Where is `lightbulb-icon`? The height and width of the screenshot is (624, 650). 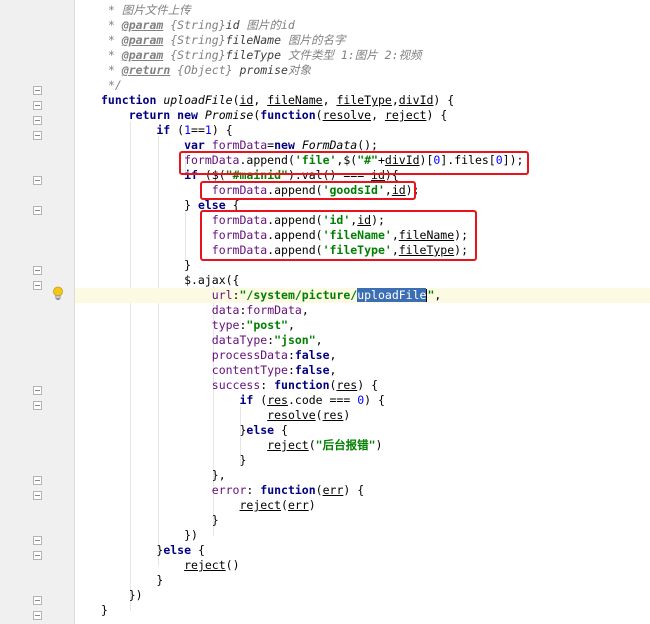
lightbulb-icon is located at coordinates (58, 293).